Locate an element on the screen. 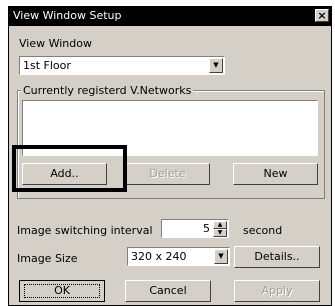 This screenshot has width=335, height=306. view-window-value: 1st Floor is located at coordinates (47, 65).